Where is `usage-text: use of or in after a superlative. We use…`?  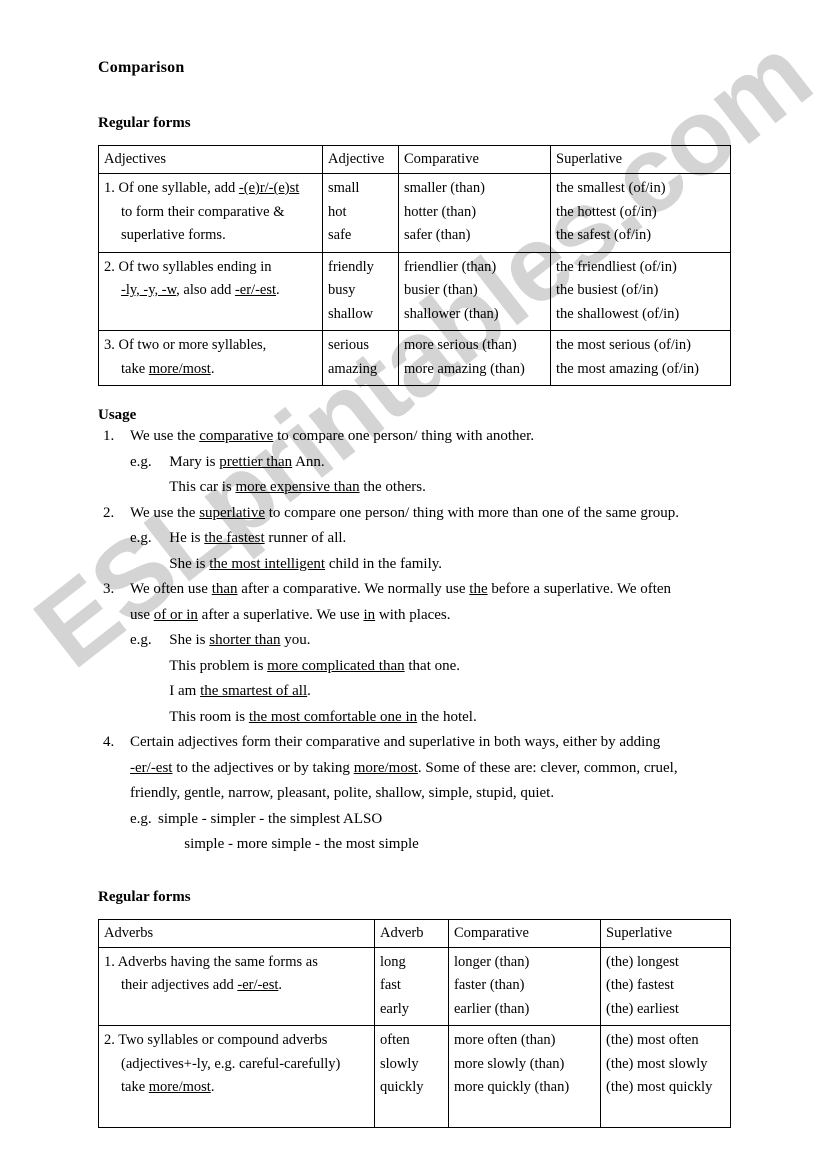 usage-text: use of or in after a superlative. We use… is located at coordinates (290, 614).